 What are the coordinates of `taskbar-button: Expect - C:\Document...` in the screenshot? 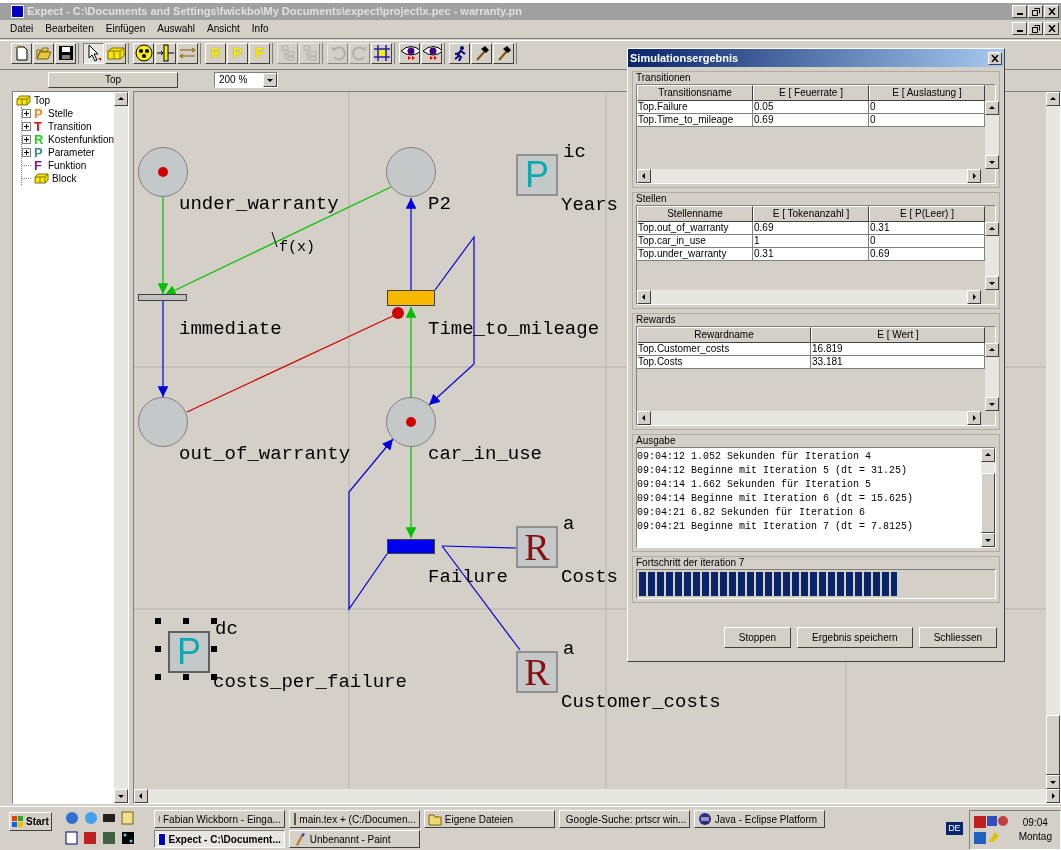 It's located at (219, 839).